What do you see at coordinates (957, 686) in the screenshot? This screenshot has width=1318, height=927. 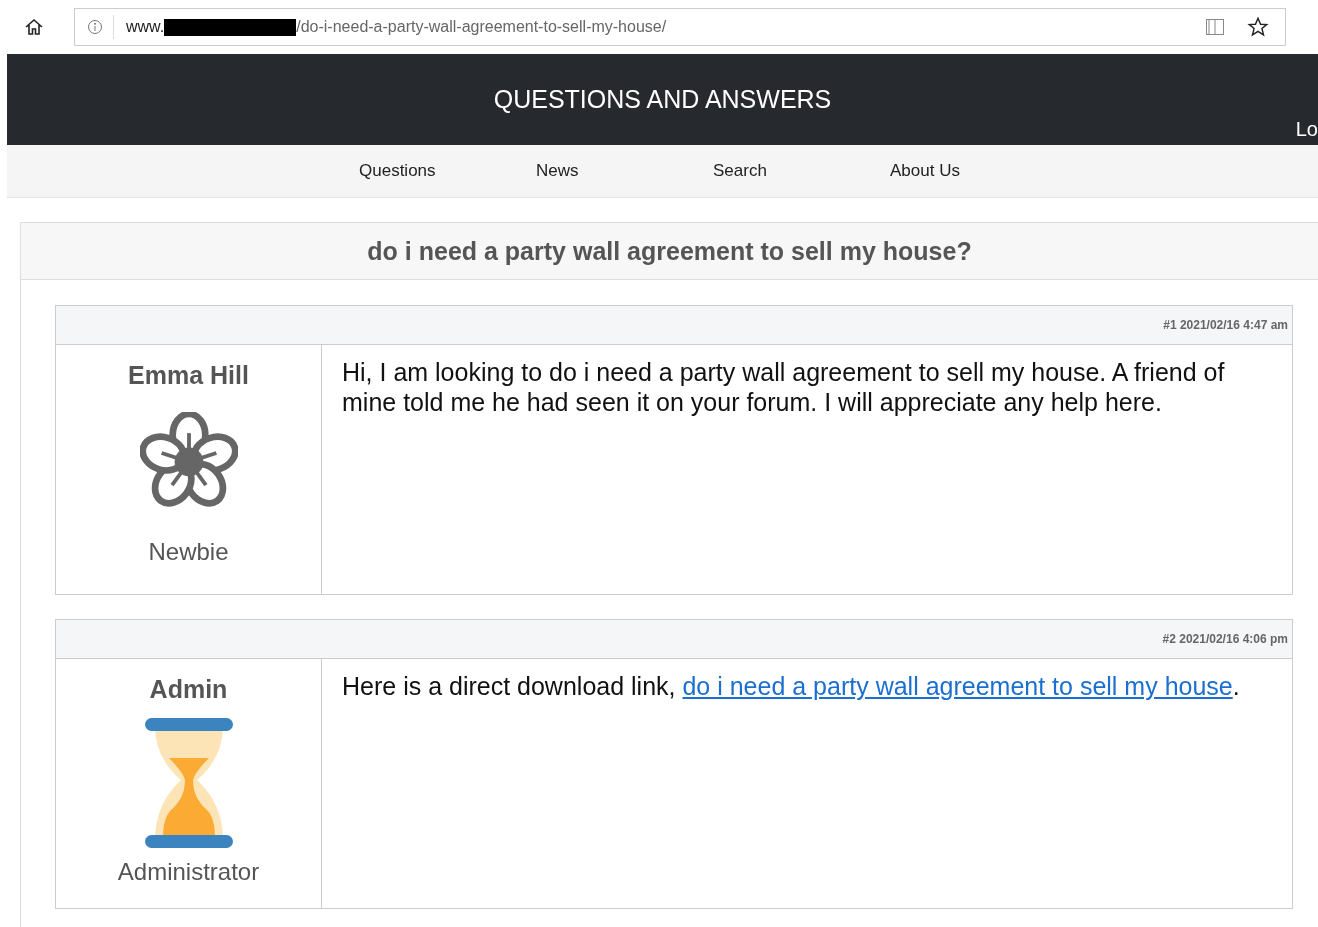 I see `download-link: do i need a party wall agreement to sell my house` at bounding box center [957, 686].